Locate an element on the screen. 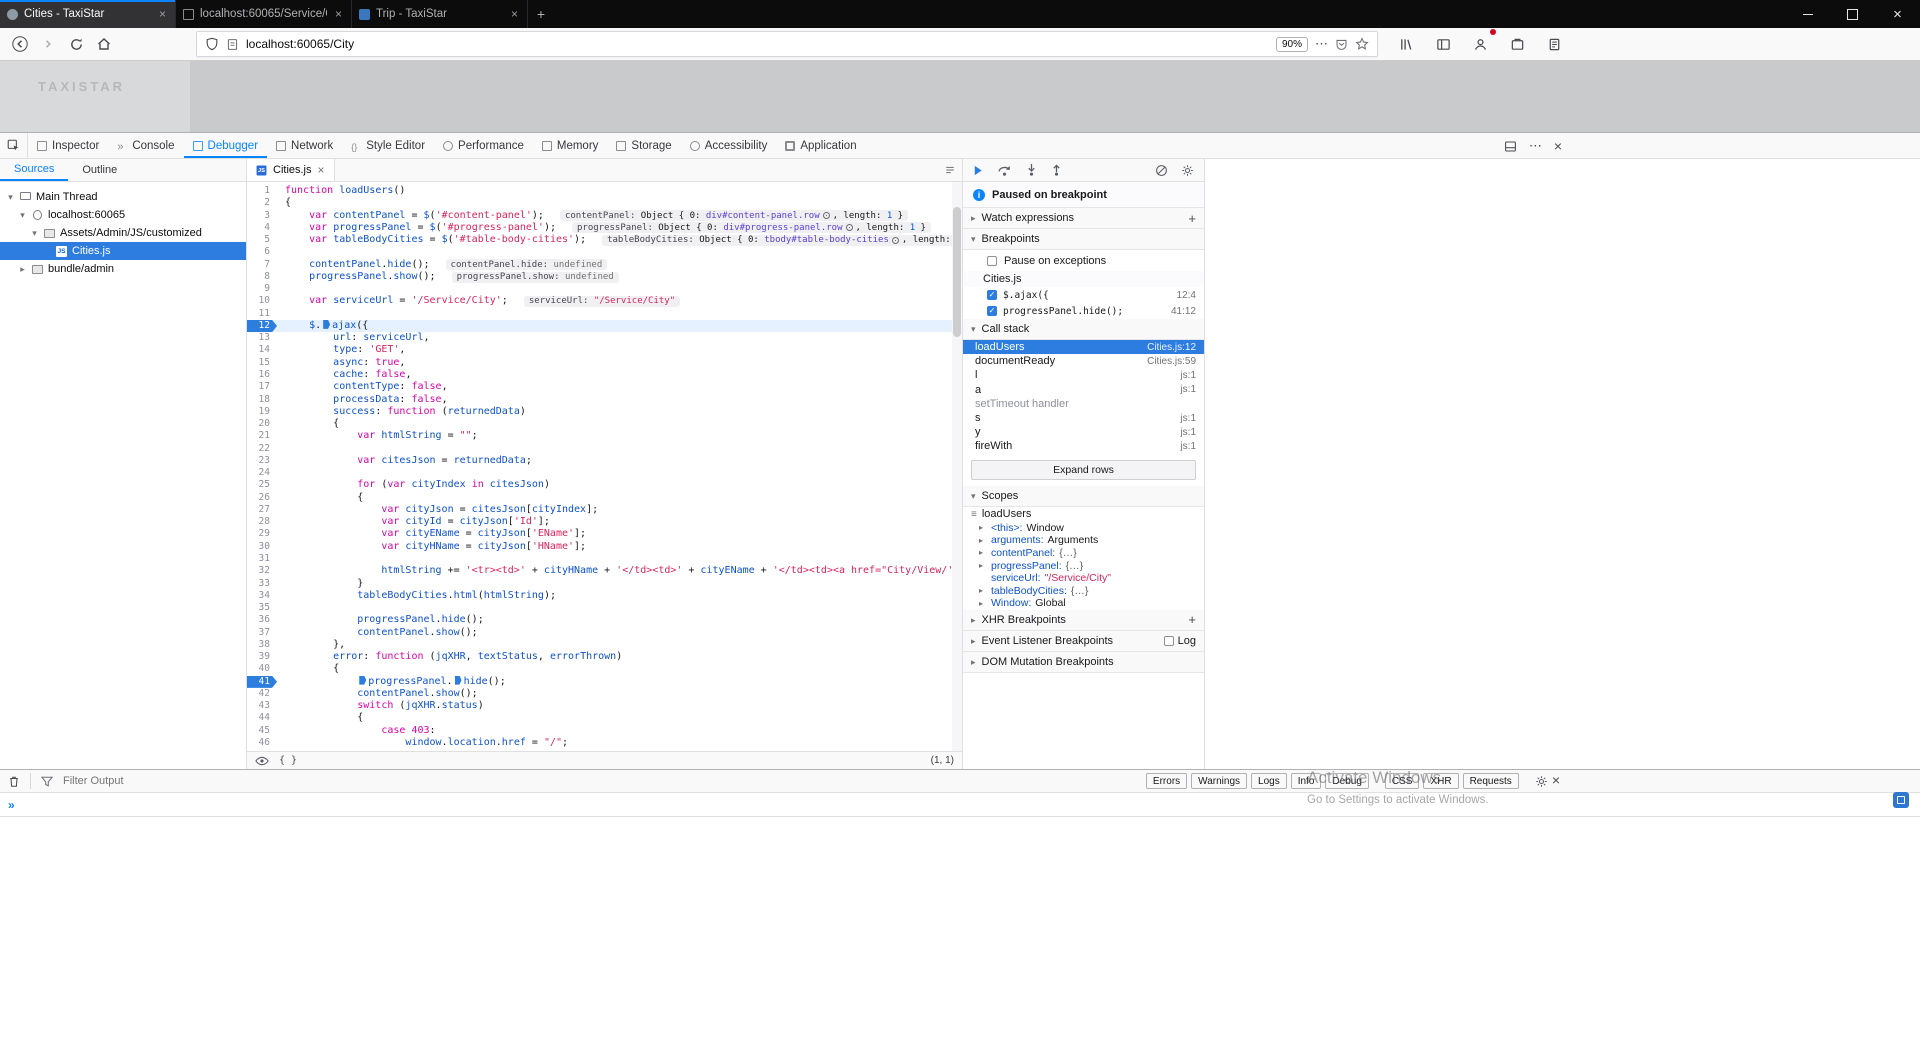 The height and width of the screenshot is (1039, 1920). call-stack-frame: setTimeout handler is located at coordinates (1083, 404).